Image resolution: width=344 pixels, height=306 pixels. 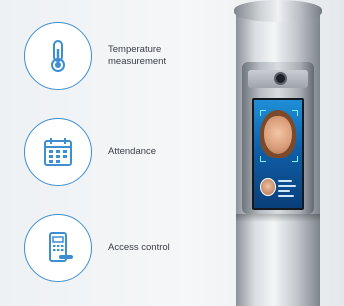 What do you see at coordinates (61, 247) in the screenshot?
I see `door-lock-icon` at bounding box center [61, 247].